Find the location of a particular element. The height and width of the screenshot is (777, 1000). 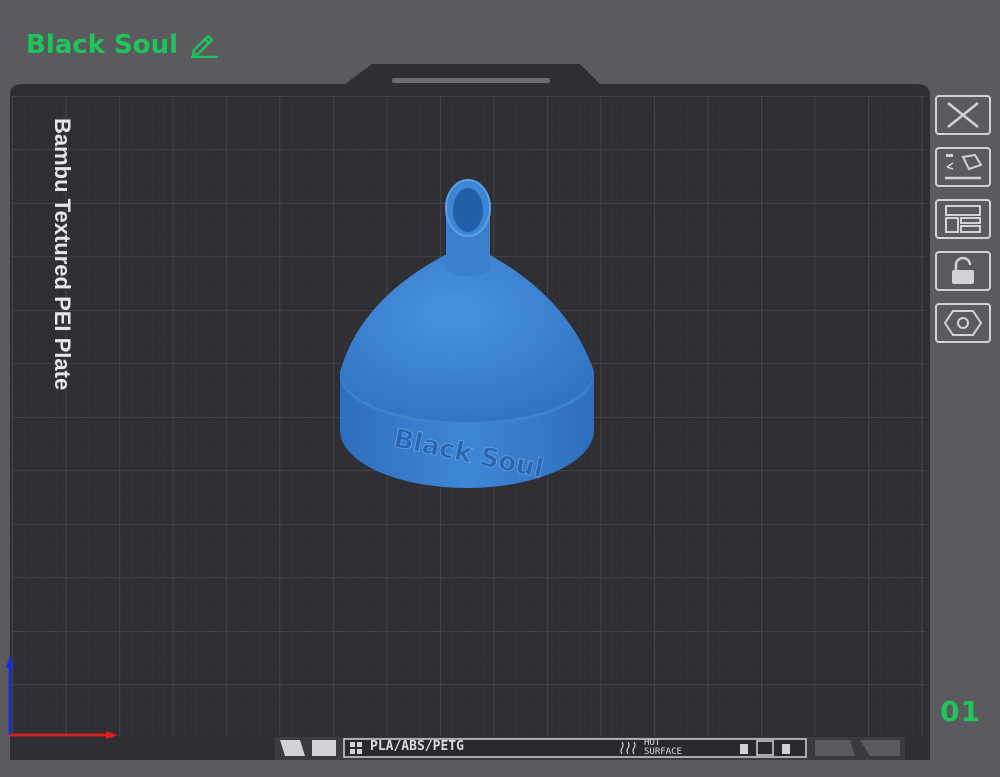

plate-toolbar is located at coordinates (965, 219).